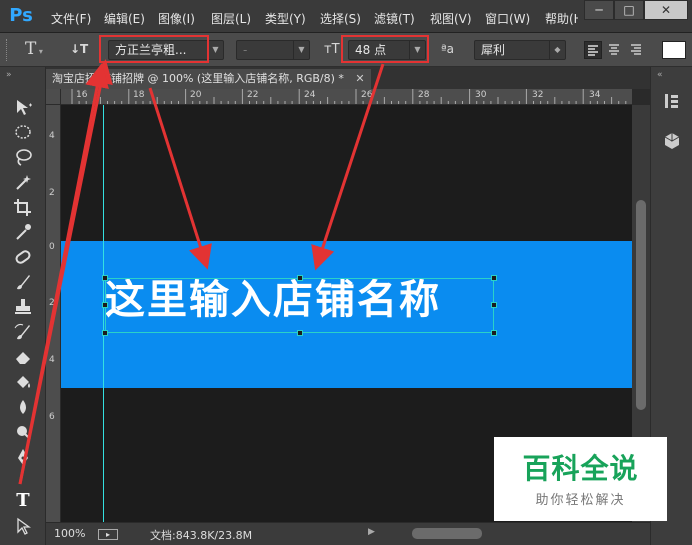  Describe the element at coordinates (82, 95) in the screenshot. I see `ruler-label: 16` at that location.